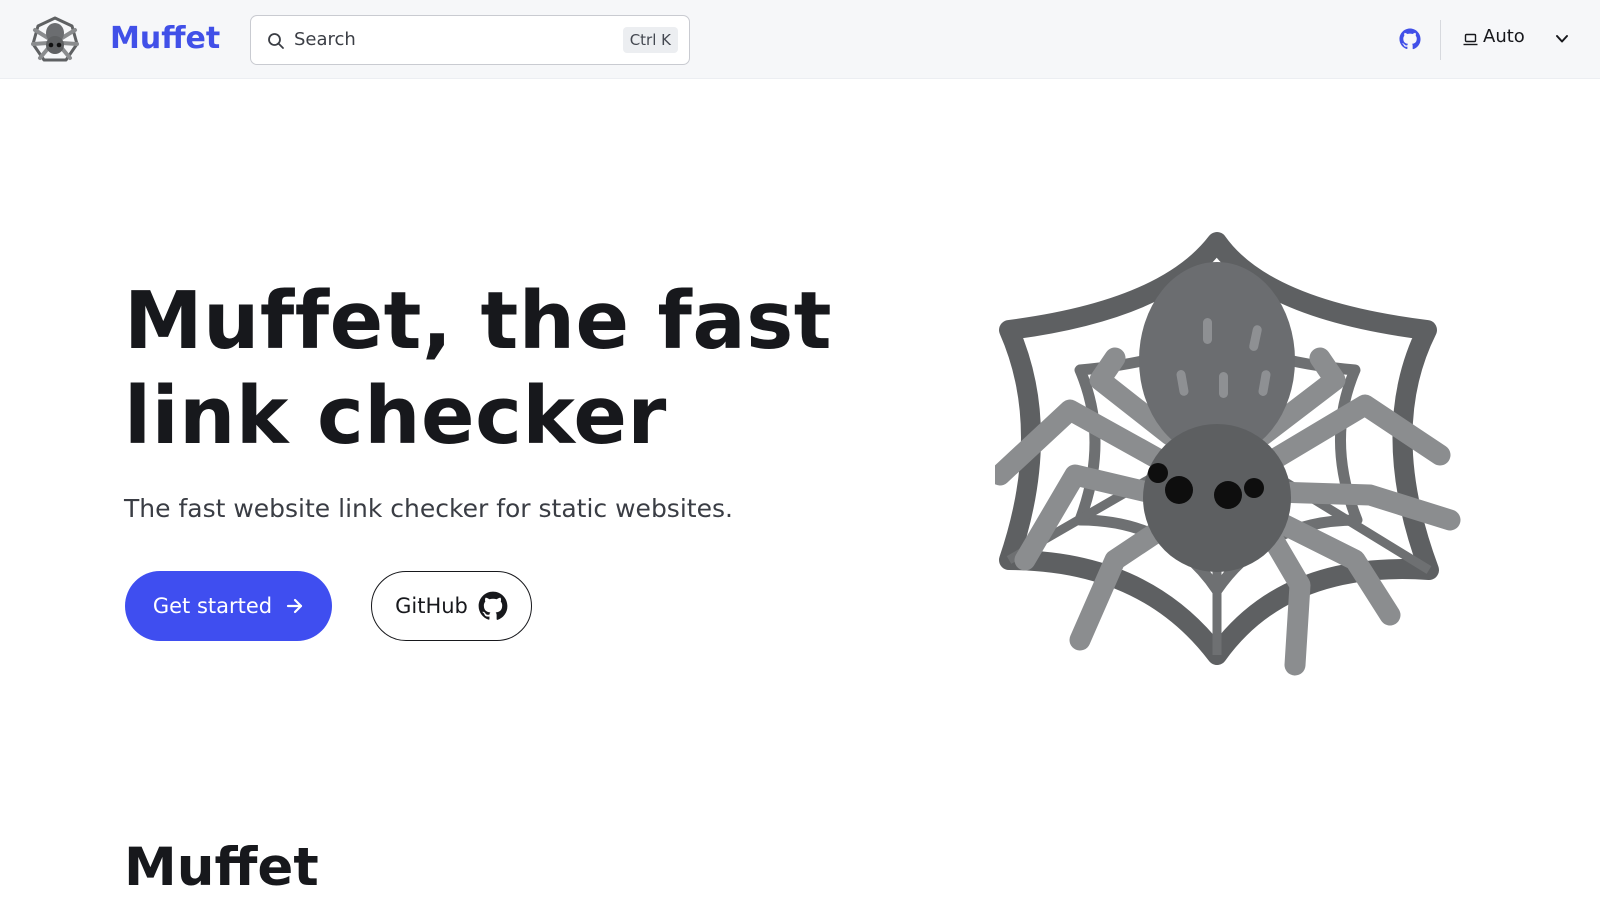 The width and height of the screenshot is (1600, 900). What do you see at coordinates (325, 39) in the screenshot?
I see `search-placeholder: Search` at bounding box center [325, 39].